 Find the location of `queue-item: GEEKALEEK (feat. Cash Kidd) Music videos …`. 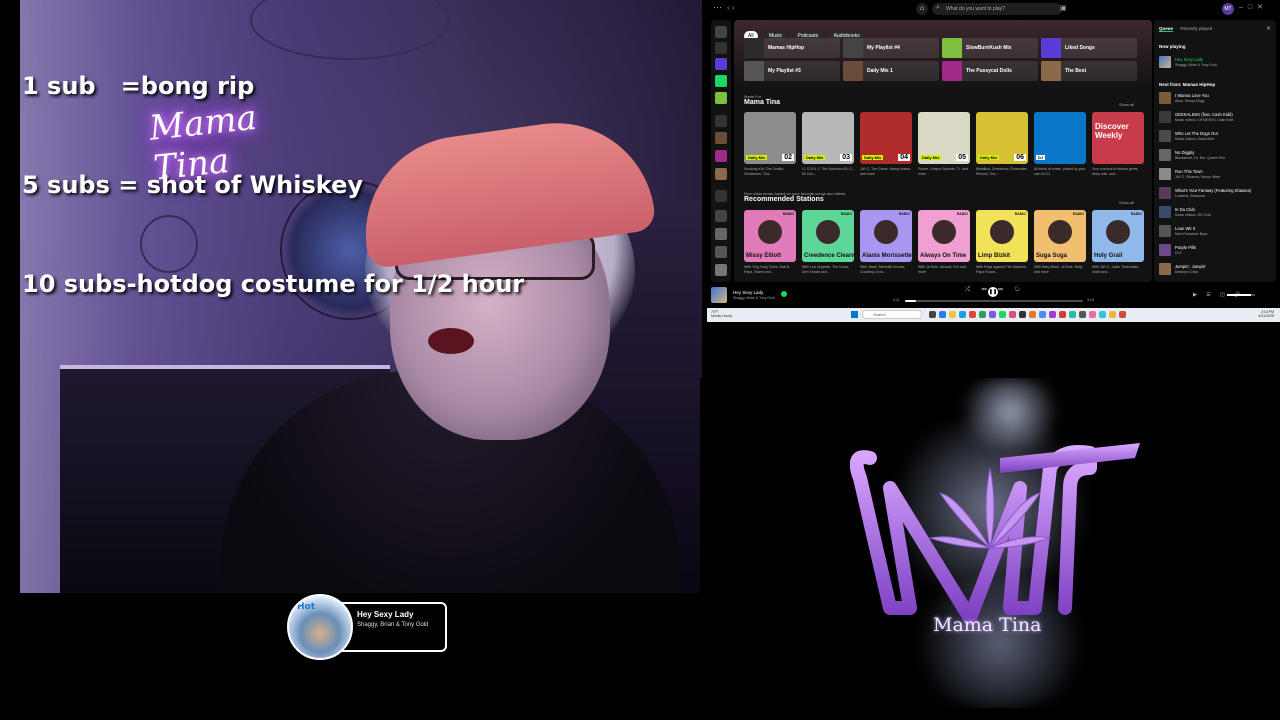

queue-item: GEEKALEEK (feat. Cash Kidd) Music videos … is located at coordinates (1215, 118).